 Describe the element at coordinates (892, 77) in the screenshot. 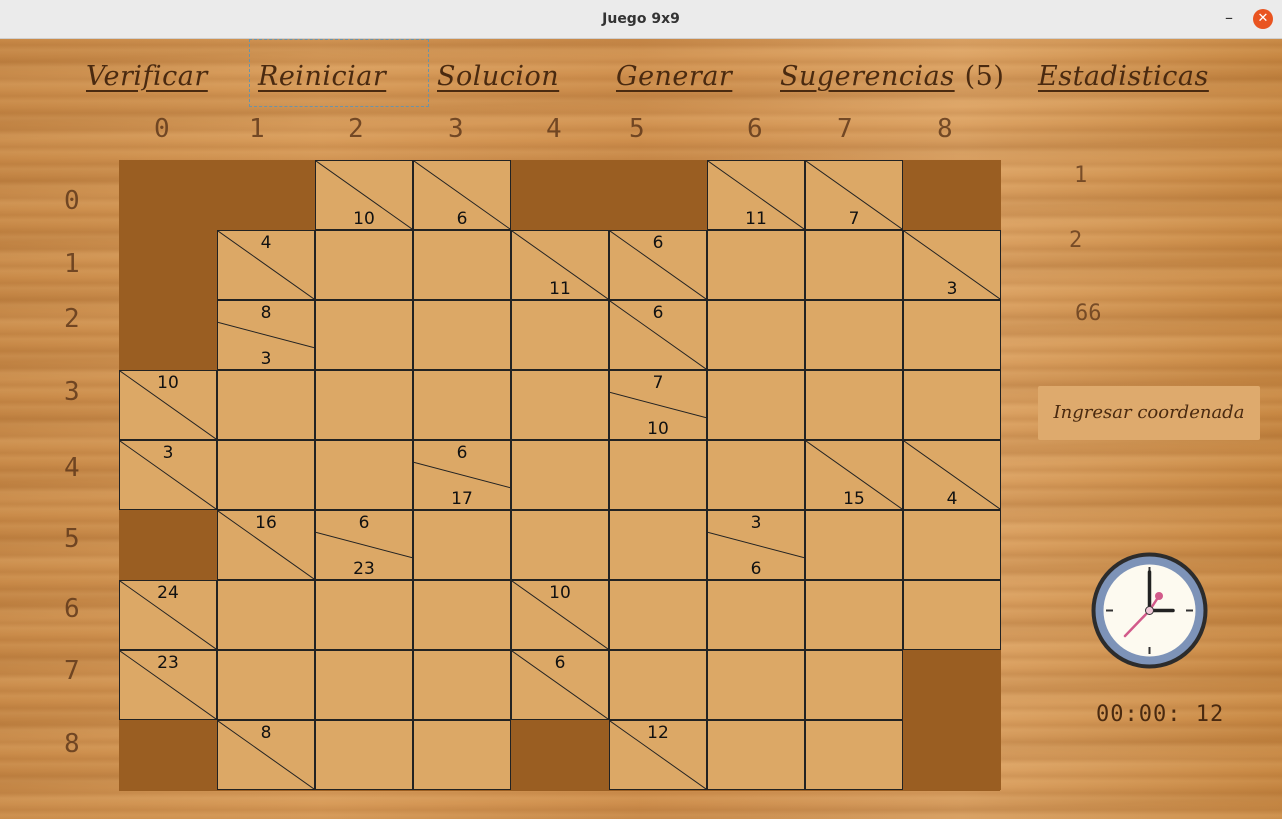

I see `hints-button: Sugerencias (5)` at that location.